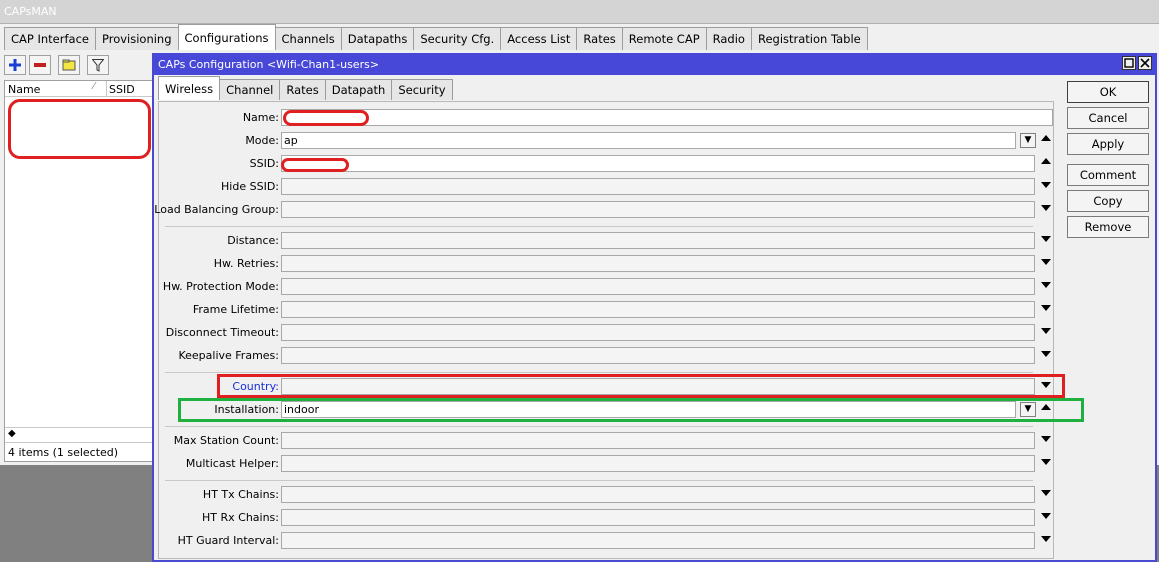 The width and height of the screenshot is (1159, 562). I want to click on remove-dialog-button: Remove, so click(1108, 227).